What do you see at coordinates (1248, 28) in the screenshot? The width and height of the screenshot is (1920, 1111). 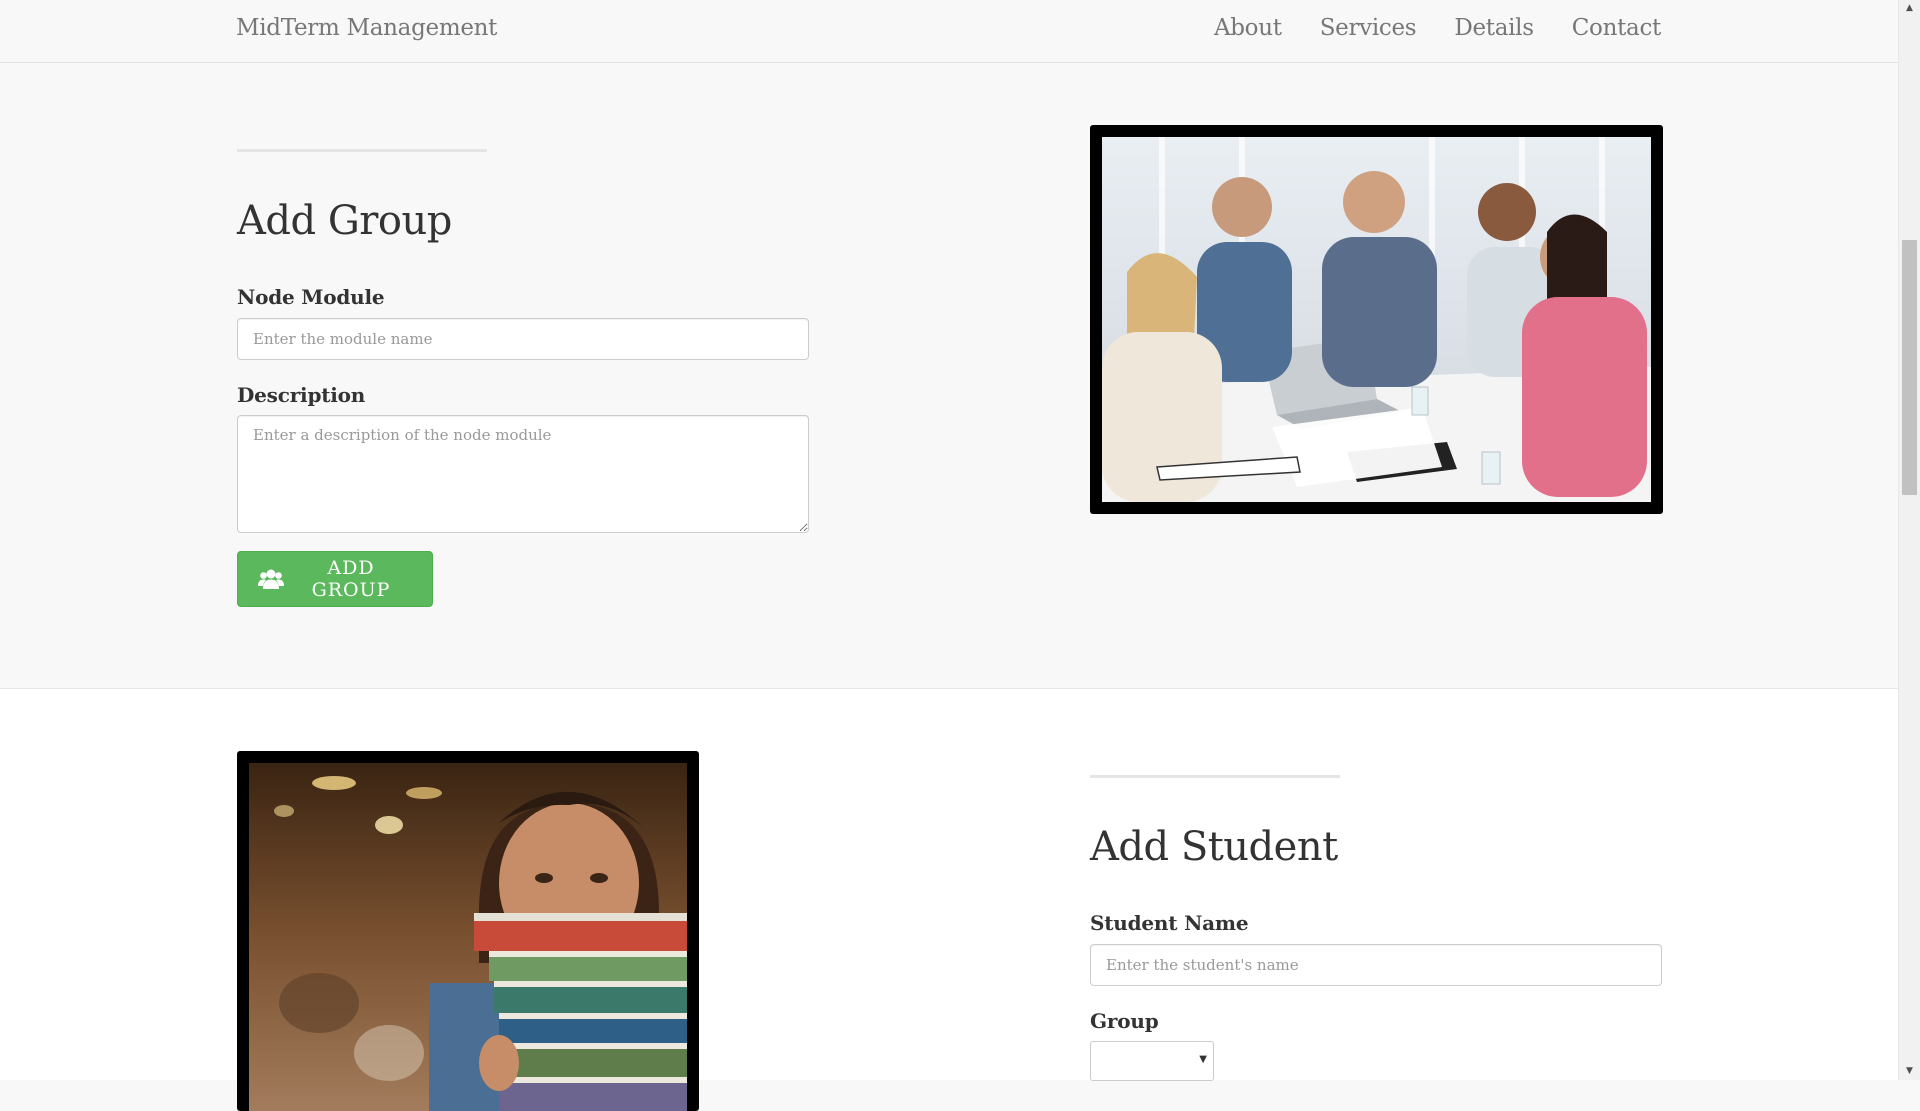 I see `nav-about: About` at bounding box center [1248, 28].